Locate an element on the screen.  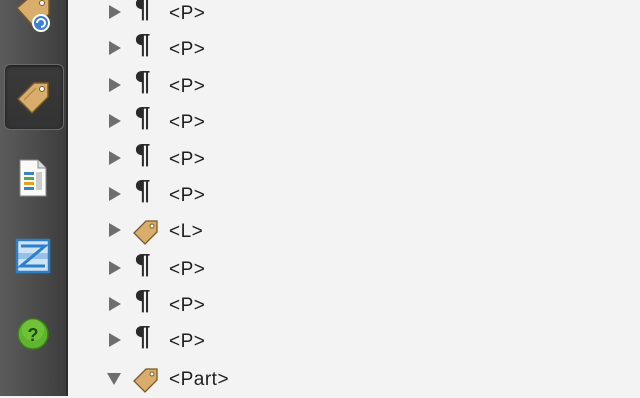
reading-order-button is located at coordinates (33, 256).